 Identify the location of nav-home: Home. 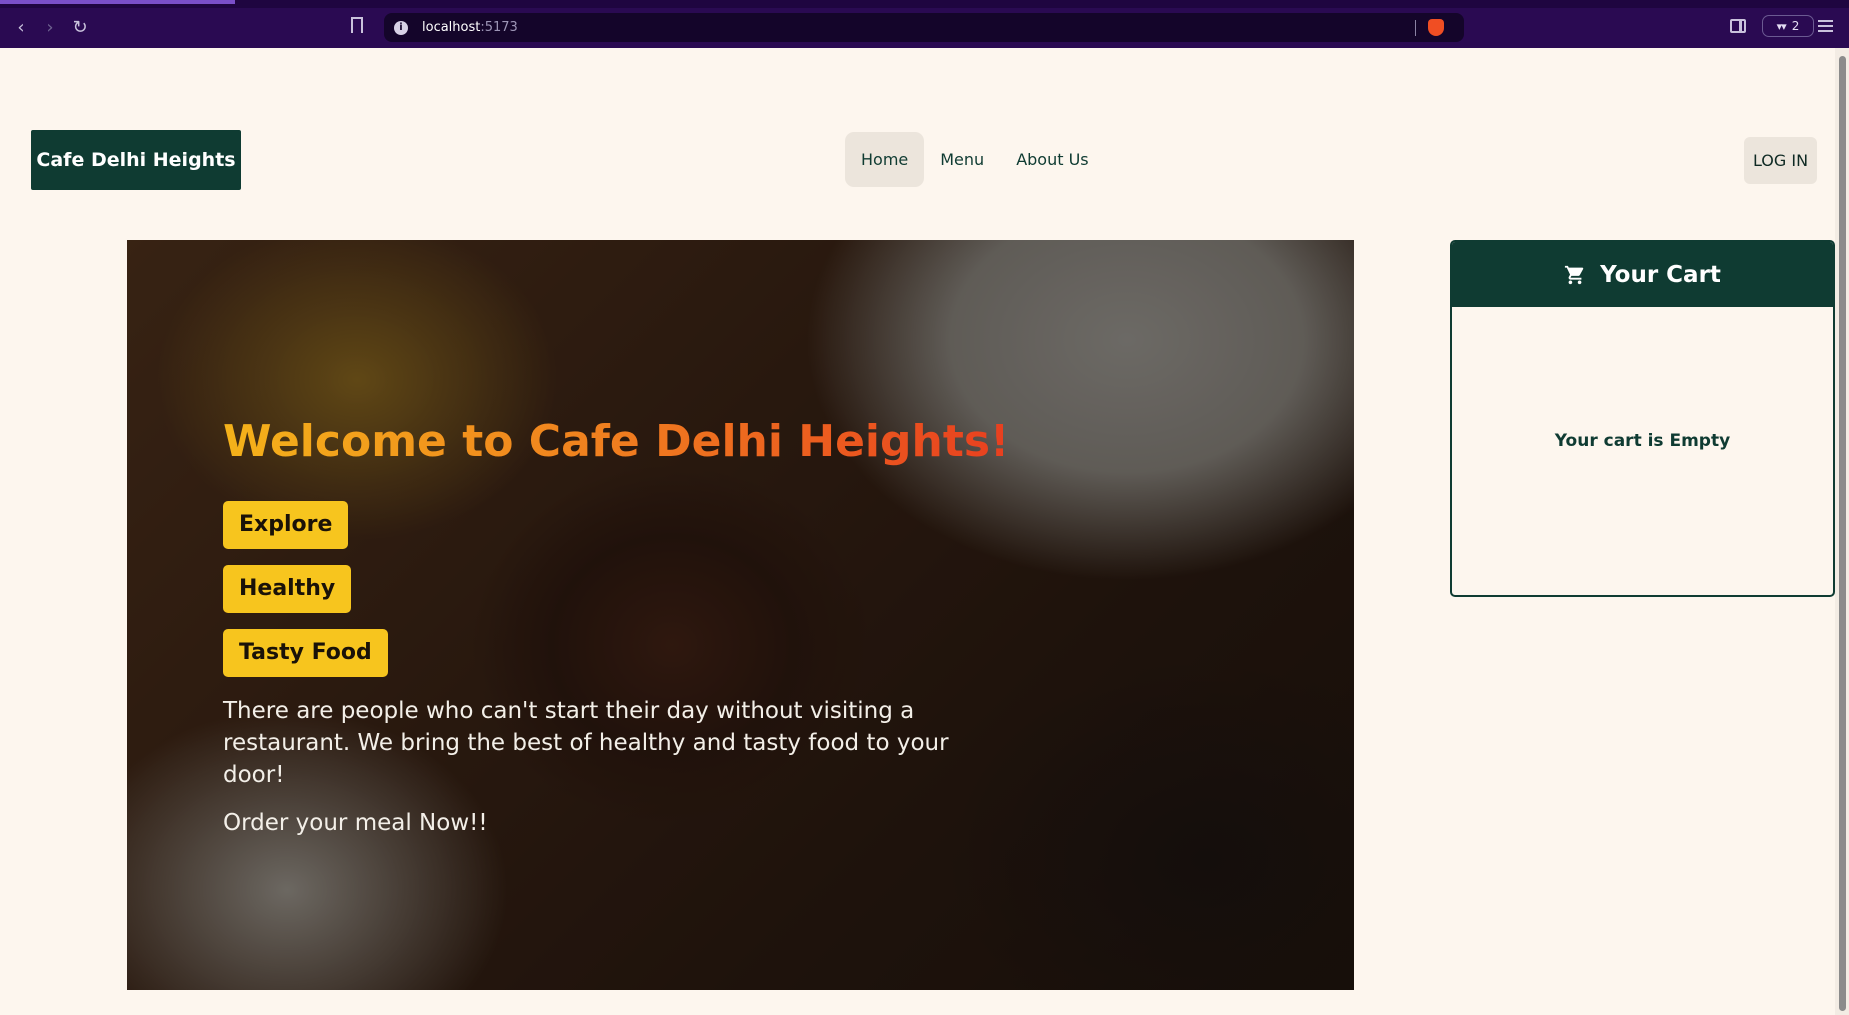
(885, 159).